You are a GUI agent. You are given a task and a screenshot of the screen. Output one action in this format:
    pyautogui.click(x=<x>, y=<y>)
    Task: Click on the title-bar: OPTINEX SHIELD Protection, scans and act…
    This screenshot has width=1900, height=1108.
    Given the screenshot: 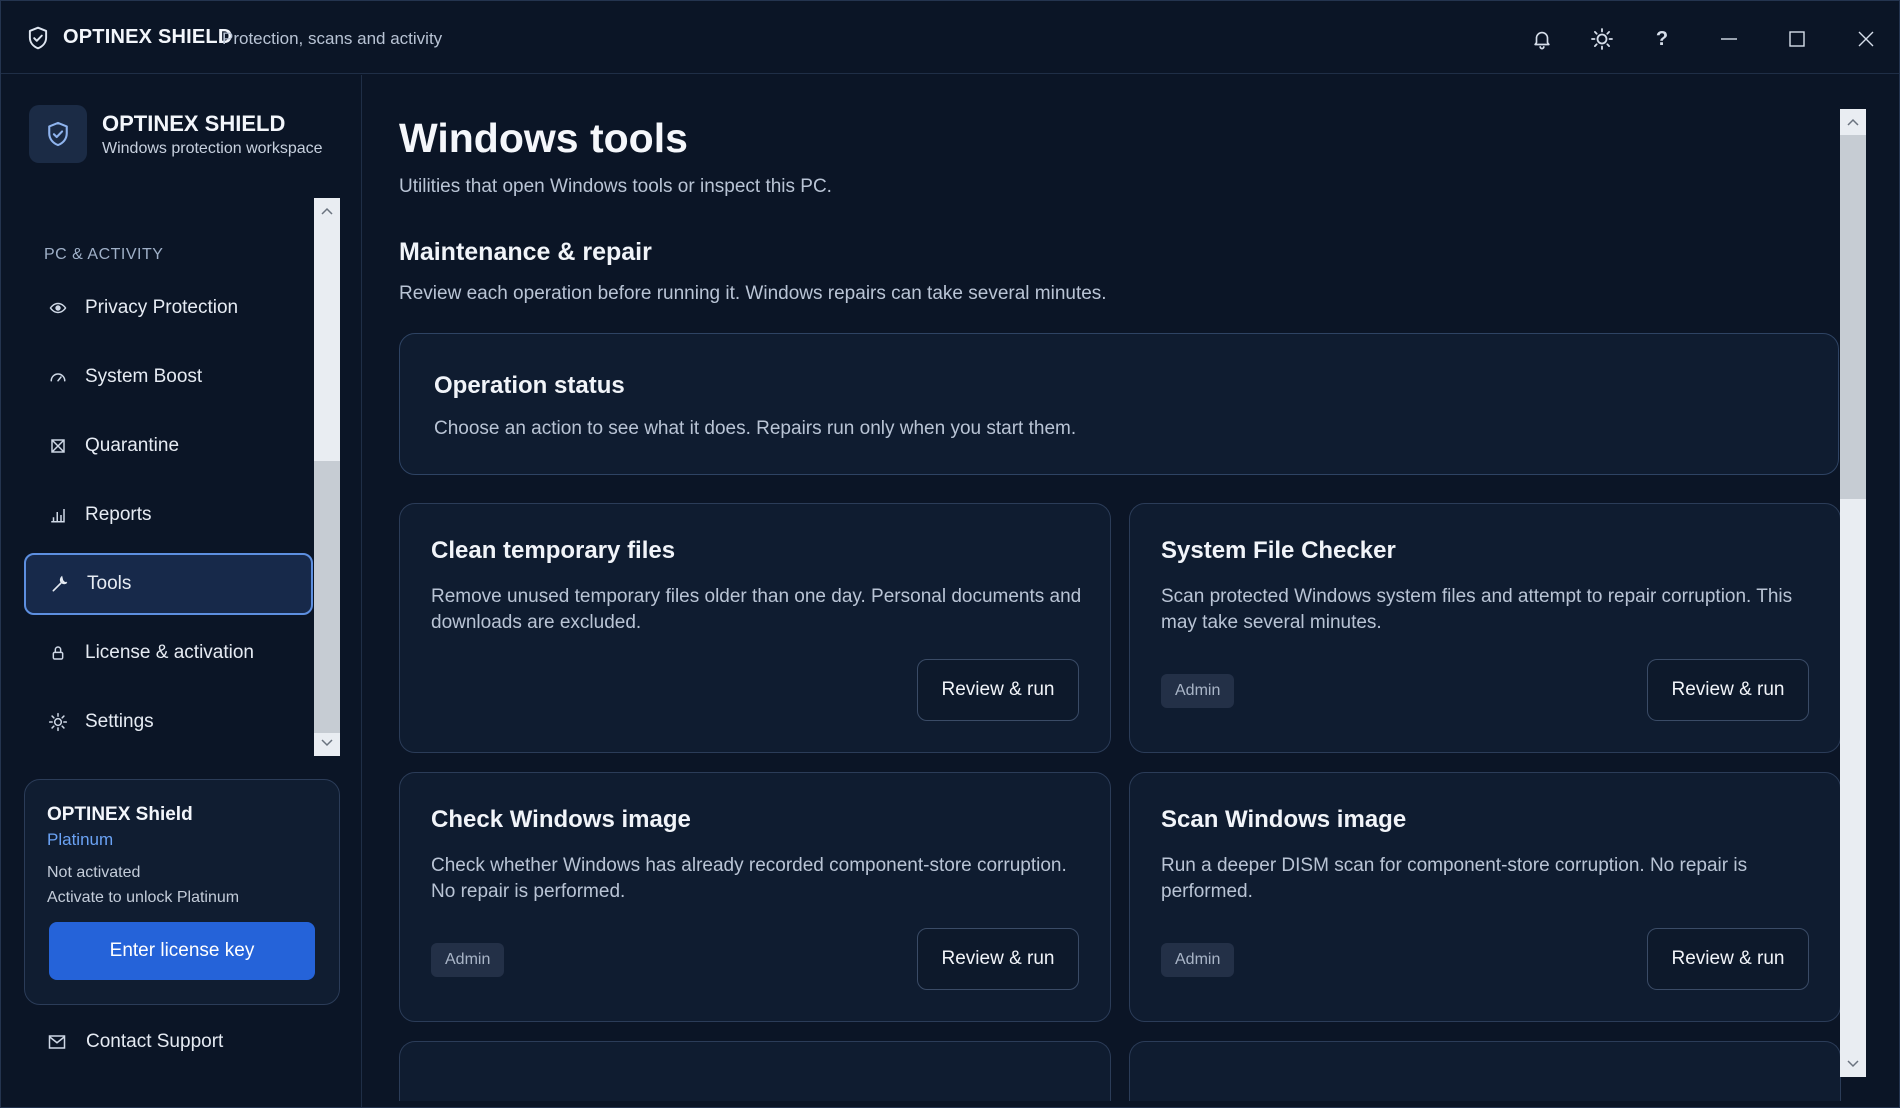 What is the action you would take?
    pyautogui.click(x=950, y=37)
    